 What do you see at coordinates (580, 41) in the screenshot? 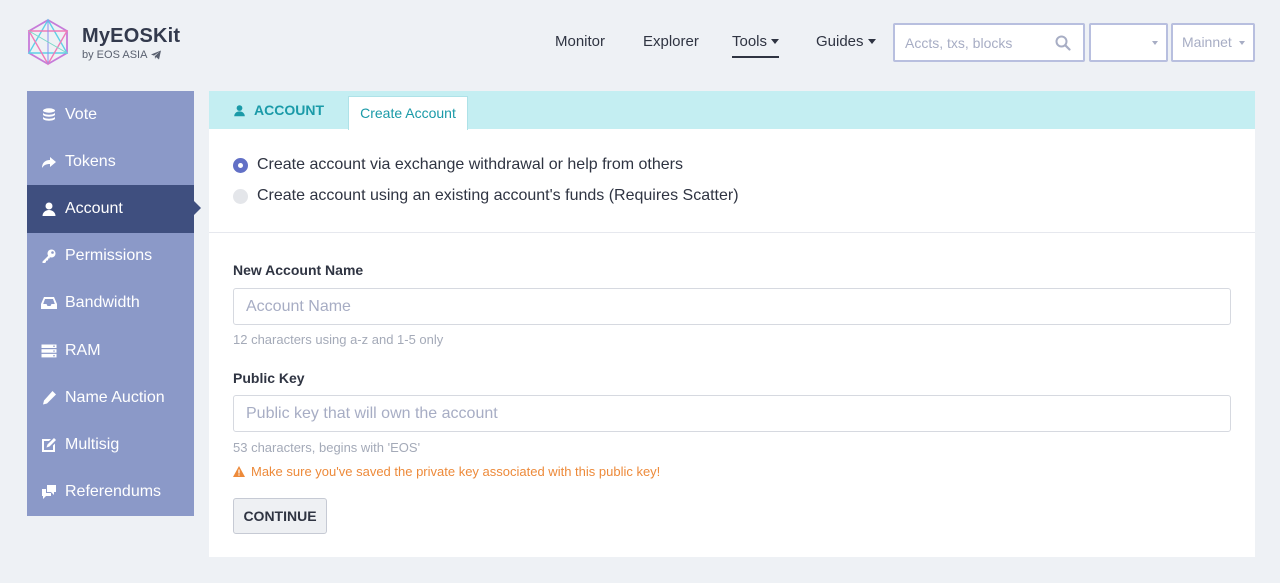
I see `nav-monitor: Monitor` at bounding box center [580, 41].